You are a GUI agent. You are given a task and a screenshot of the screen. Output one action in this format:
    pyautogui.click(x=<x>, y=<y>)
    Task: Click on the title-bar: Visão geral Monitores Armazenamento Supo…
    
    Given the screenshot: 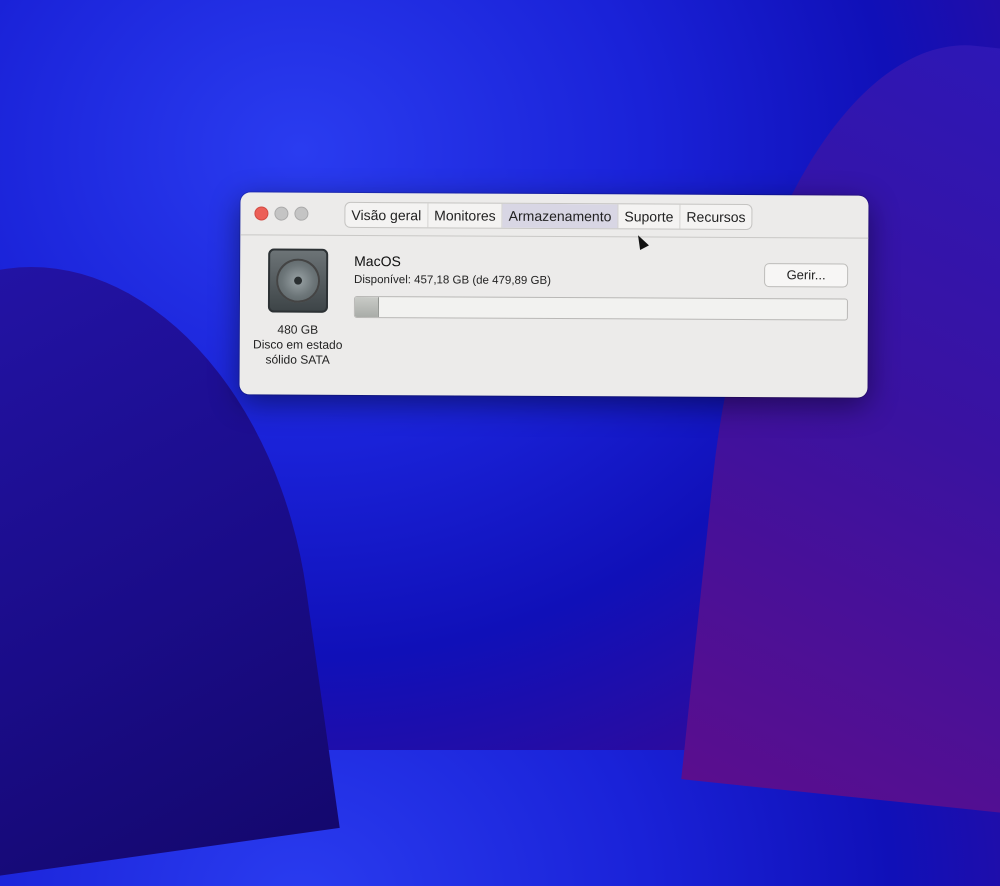 What is the action you would take?
    pyautogui.click(x=554, y=215)
    